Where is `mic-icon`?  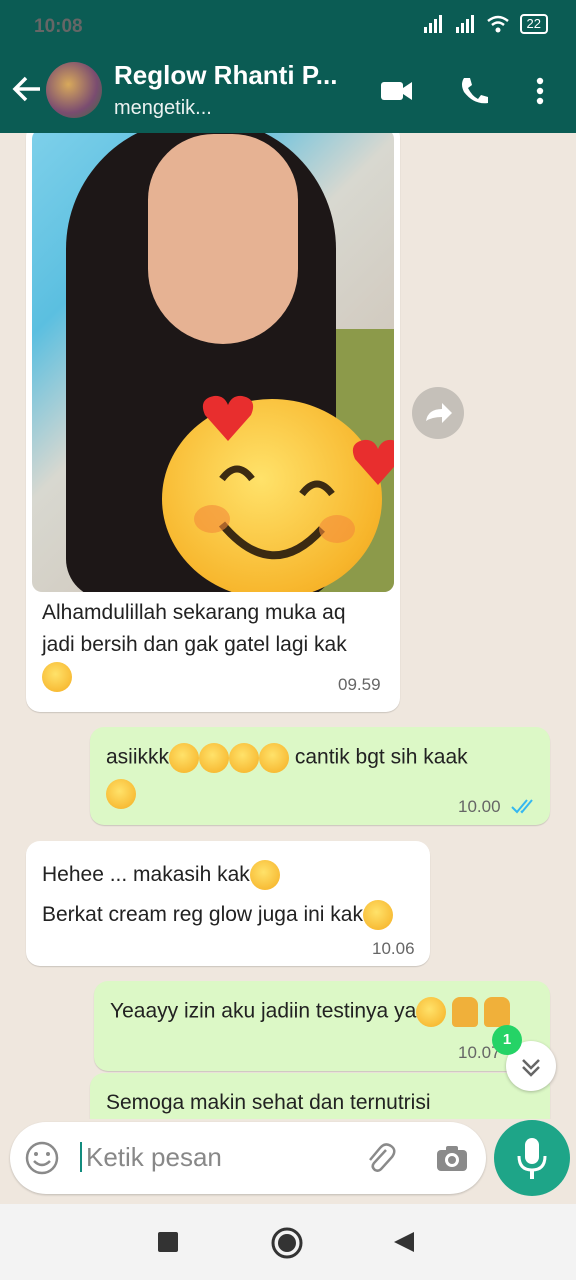
mic-icon is located at coordinates (532, 1158).